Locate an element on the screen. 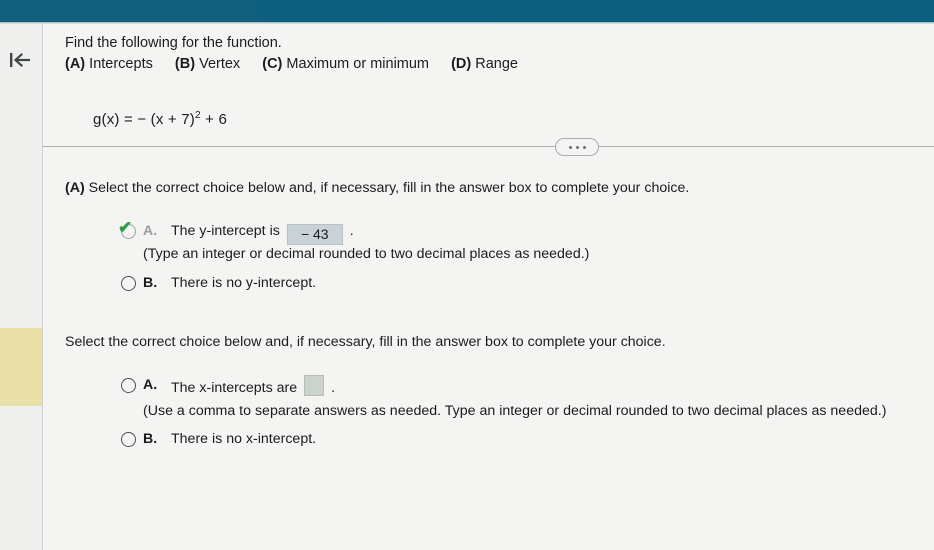  skip-to-start-arrow-icon is located at coordinates (21, 60).